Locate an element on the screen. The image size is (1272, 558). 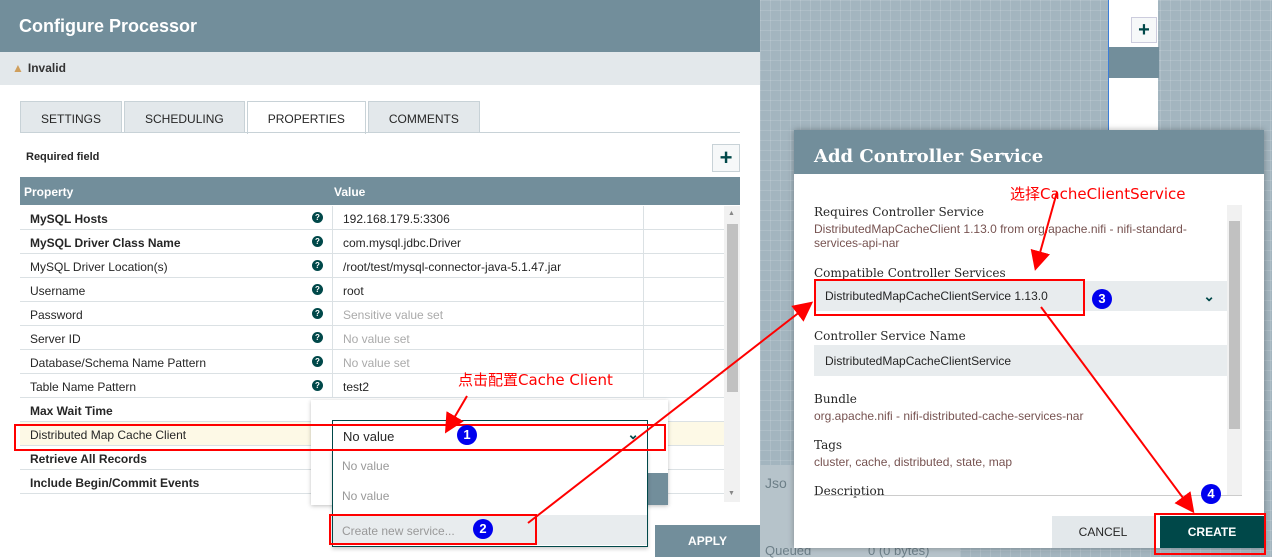
step-badge-1: 1 is located at coordinates (467, 435).